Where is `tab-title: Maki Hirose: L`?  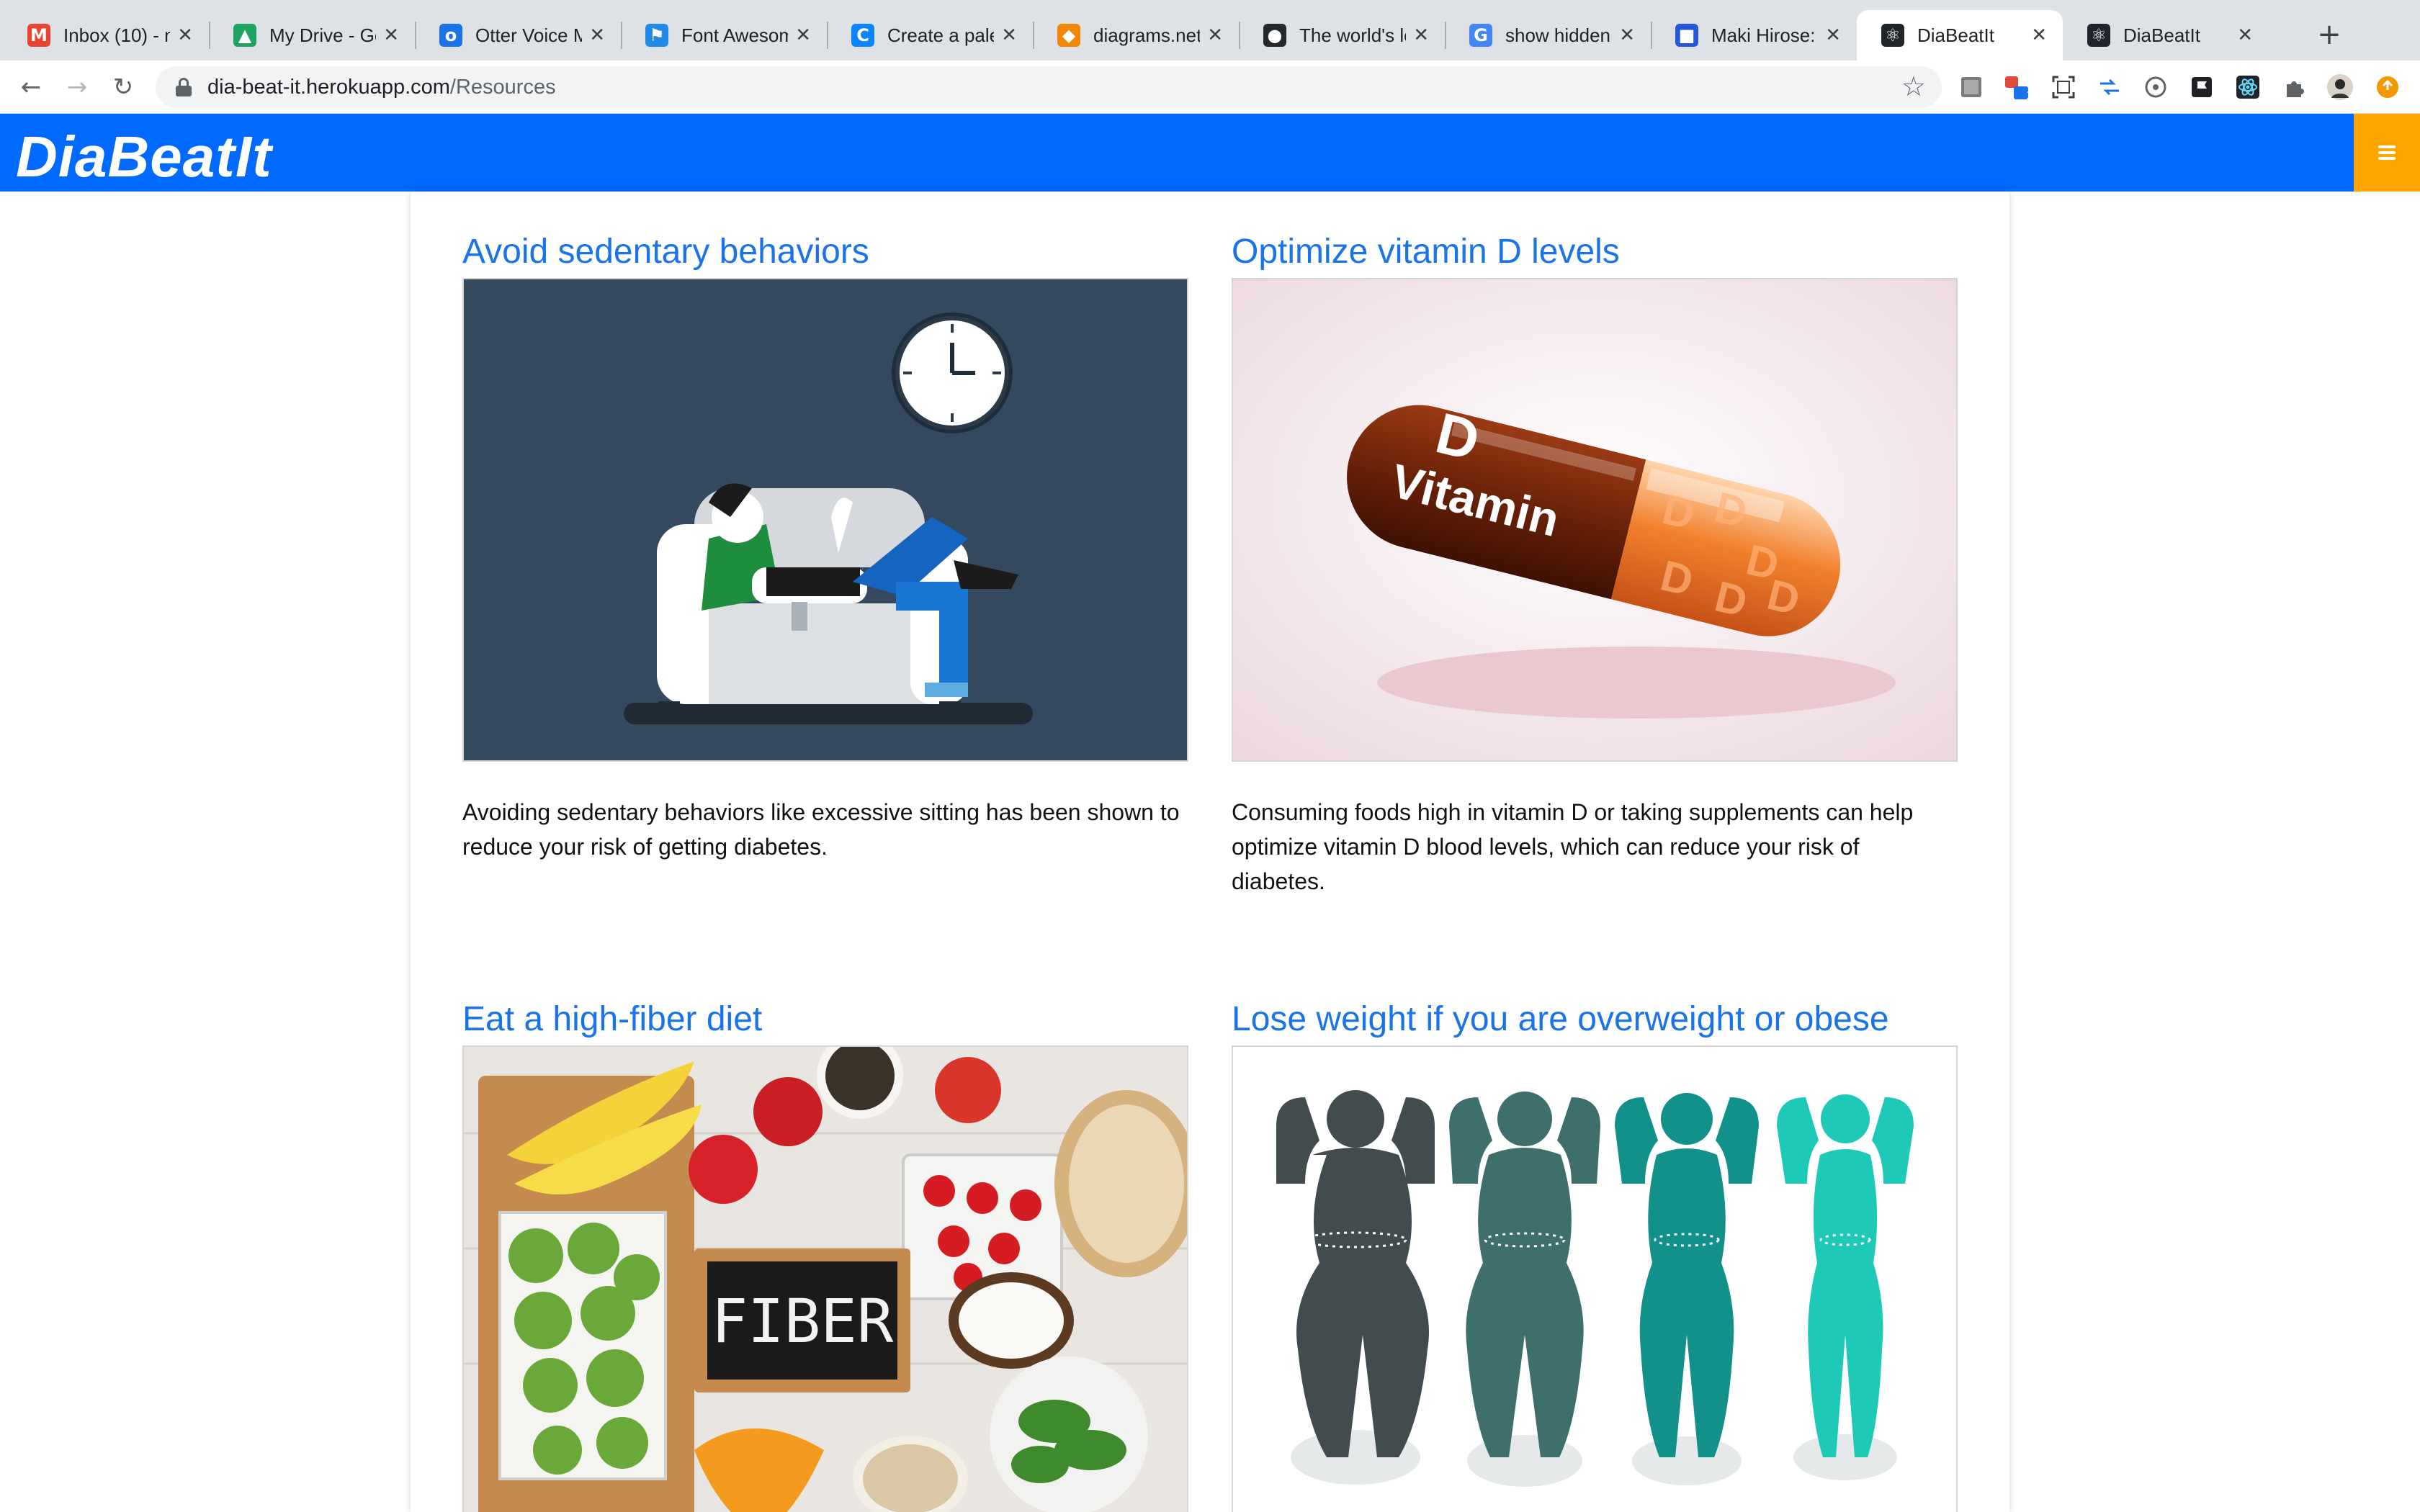
tab-title: Maki Hirose: L is located at coordinates (1764, 35).